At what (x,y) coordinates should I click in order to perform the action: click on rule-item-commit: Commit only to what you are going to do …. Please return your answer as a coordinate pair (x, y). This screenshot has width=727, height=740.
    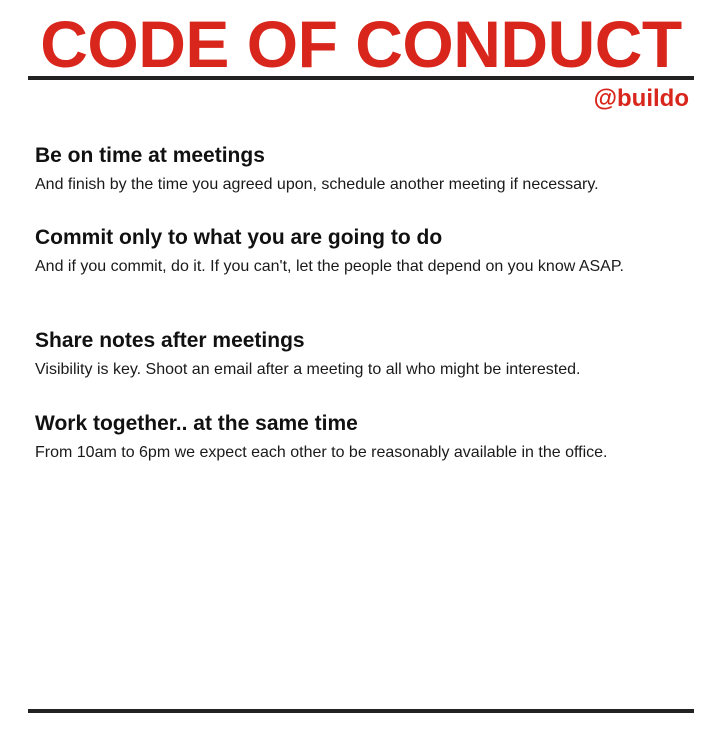
    Looking at the image, I should click on (370, 251).